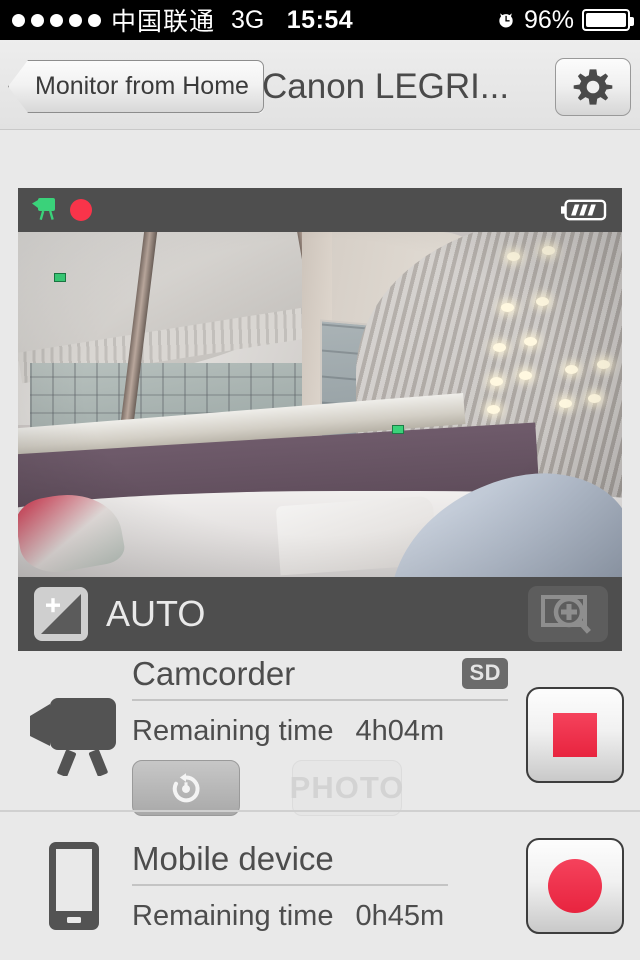 The height and width of the screenshot is (960, 640). I want to click on exposure-glyph-icon, so click(61, 614).